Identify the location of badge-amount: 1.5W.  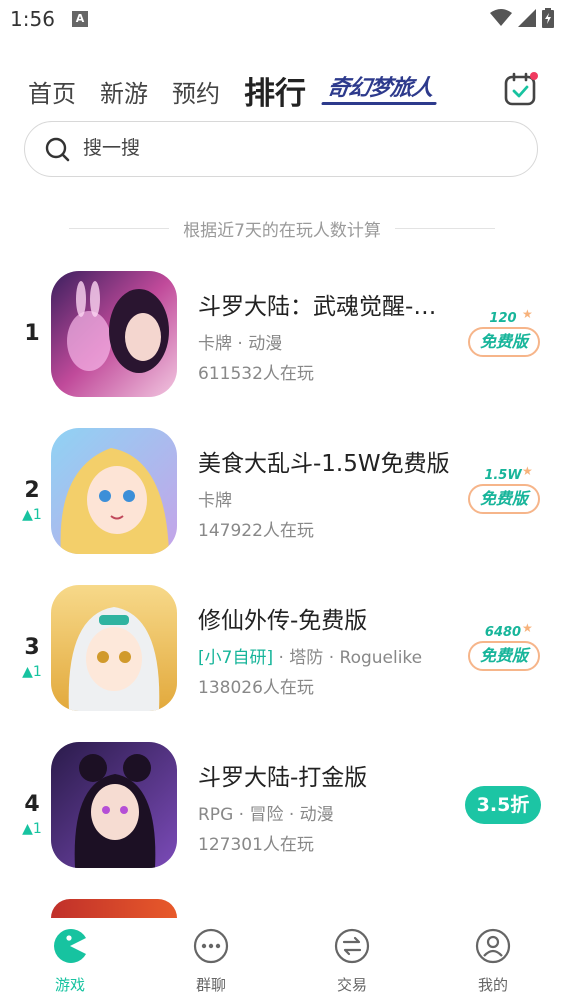
(503, 475).